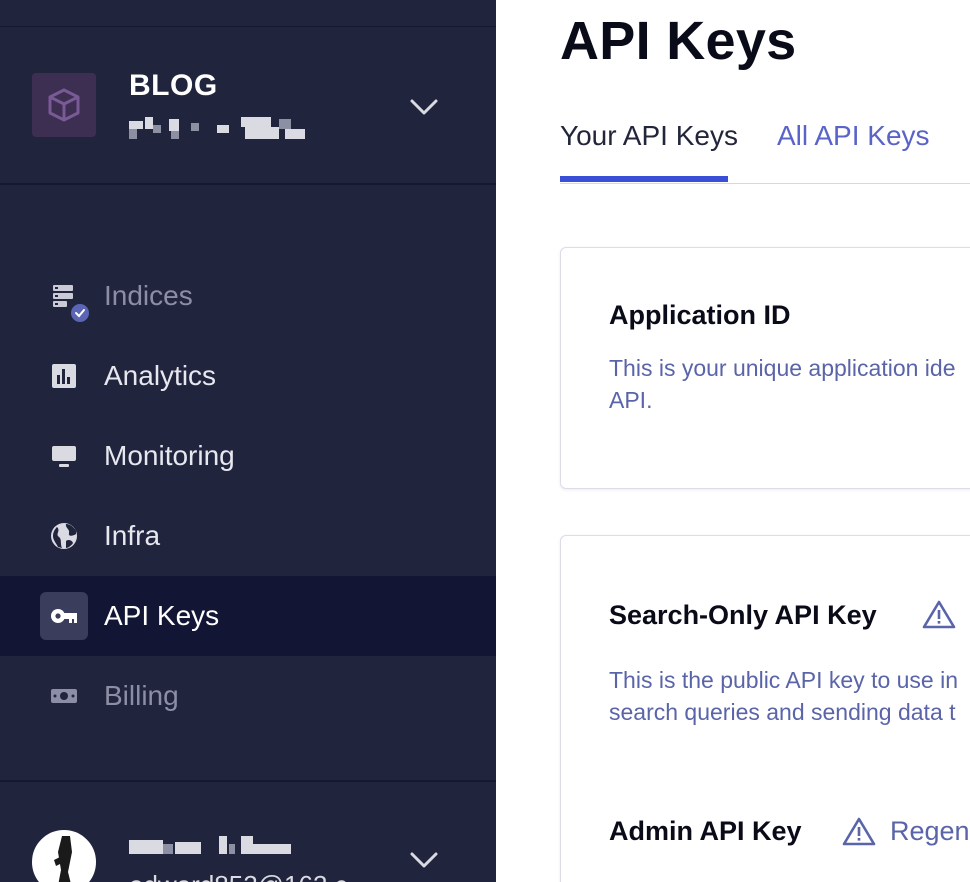 Image resolution: width=970 pixels, height=882 pixels. What do you see at coordinates (248, 106) in the screenshot?
I see `app-switcher: BLOG` at bounding box center [248, 106].